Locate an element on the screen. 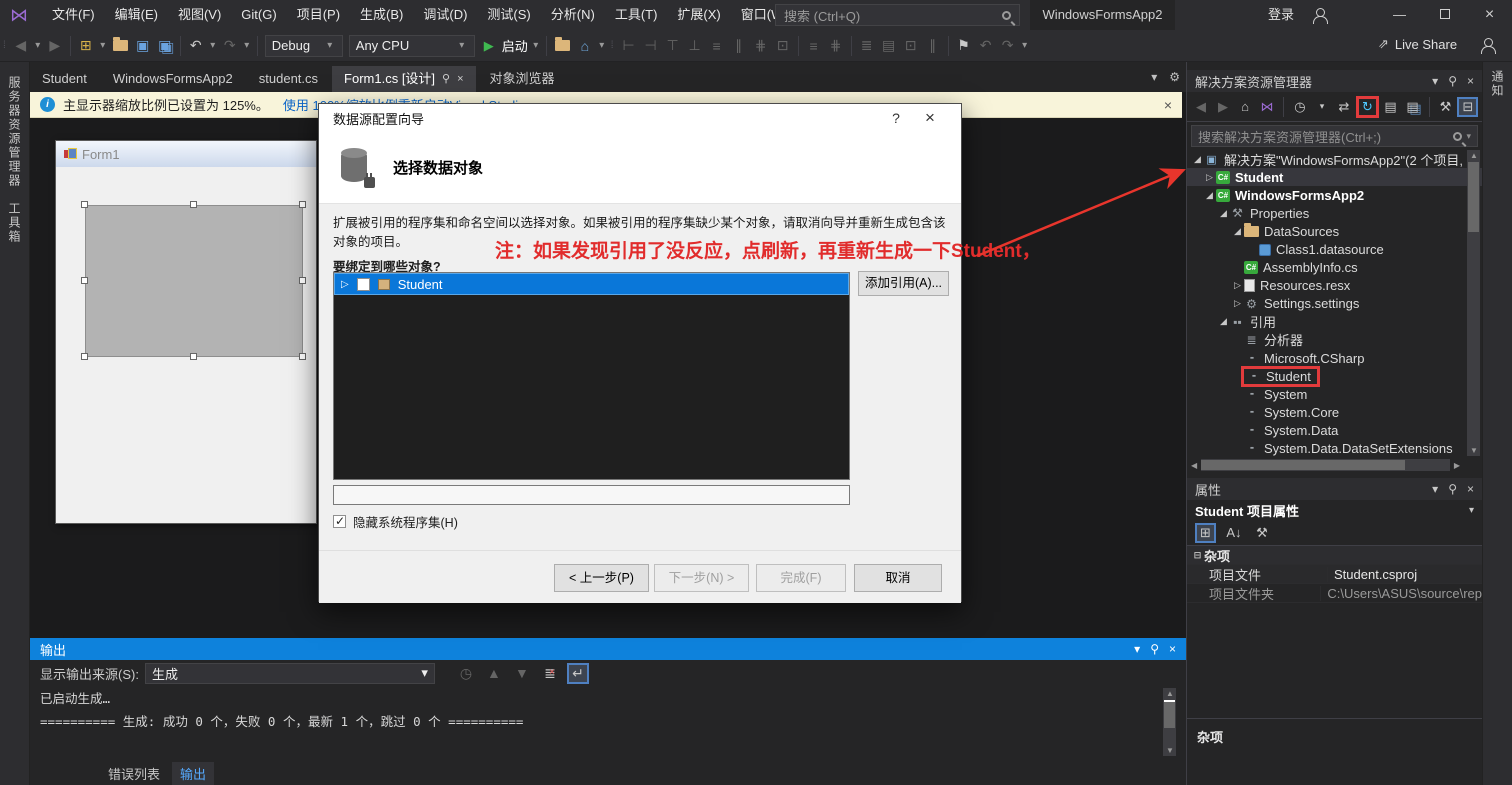 Image resolution: width=1512 pixels, height=785 pixels. make-horizontal-spacing-equal-icon: ⋕ is located at coordinates (761, 45).